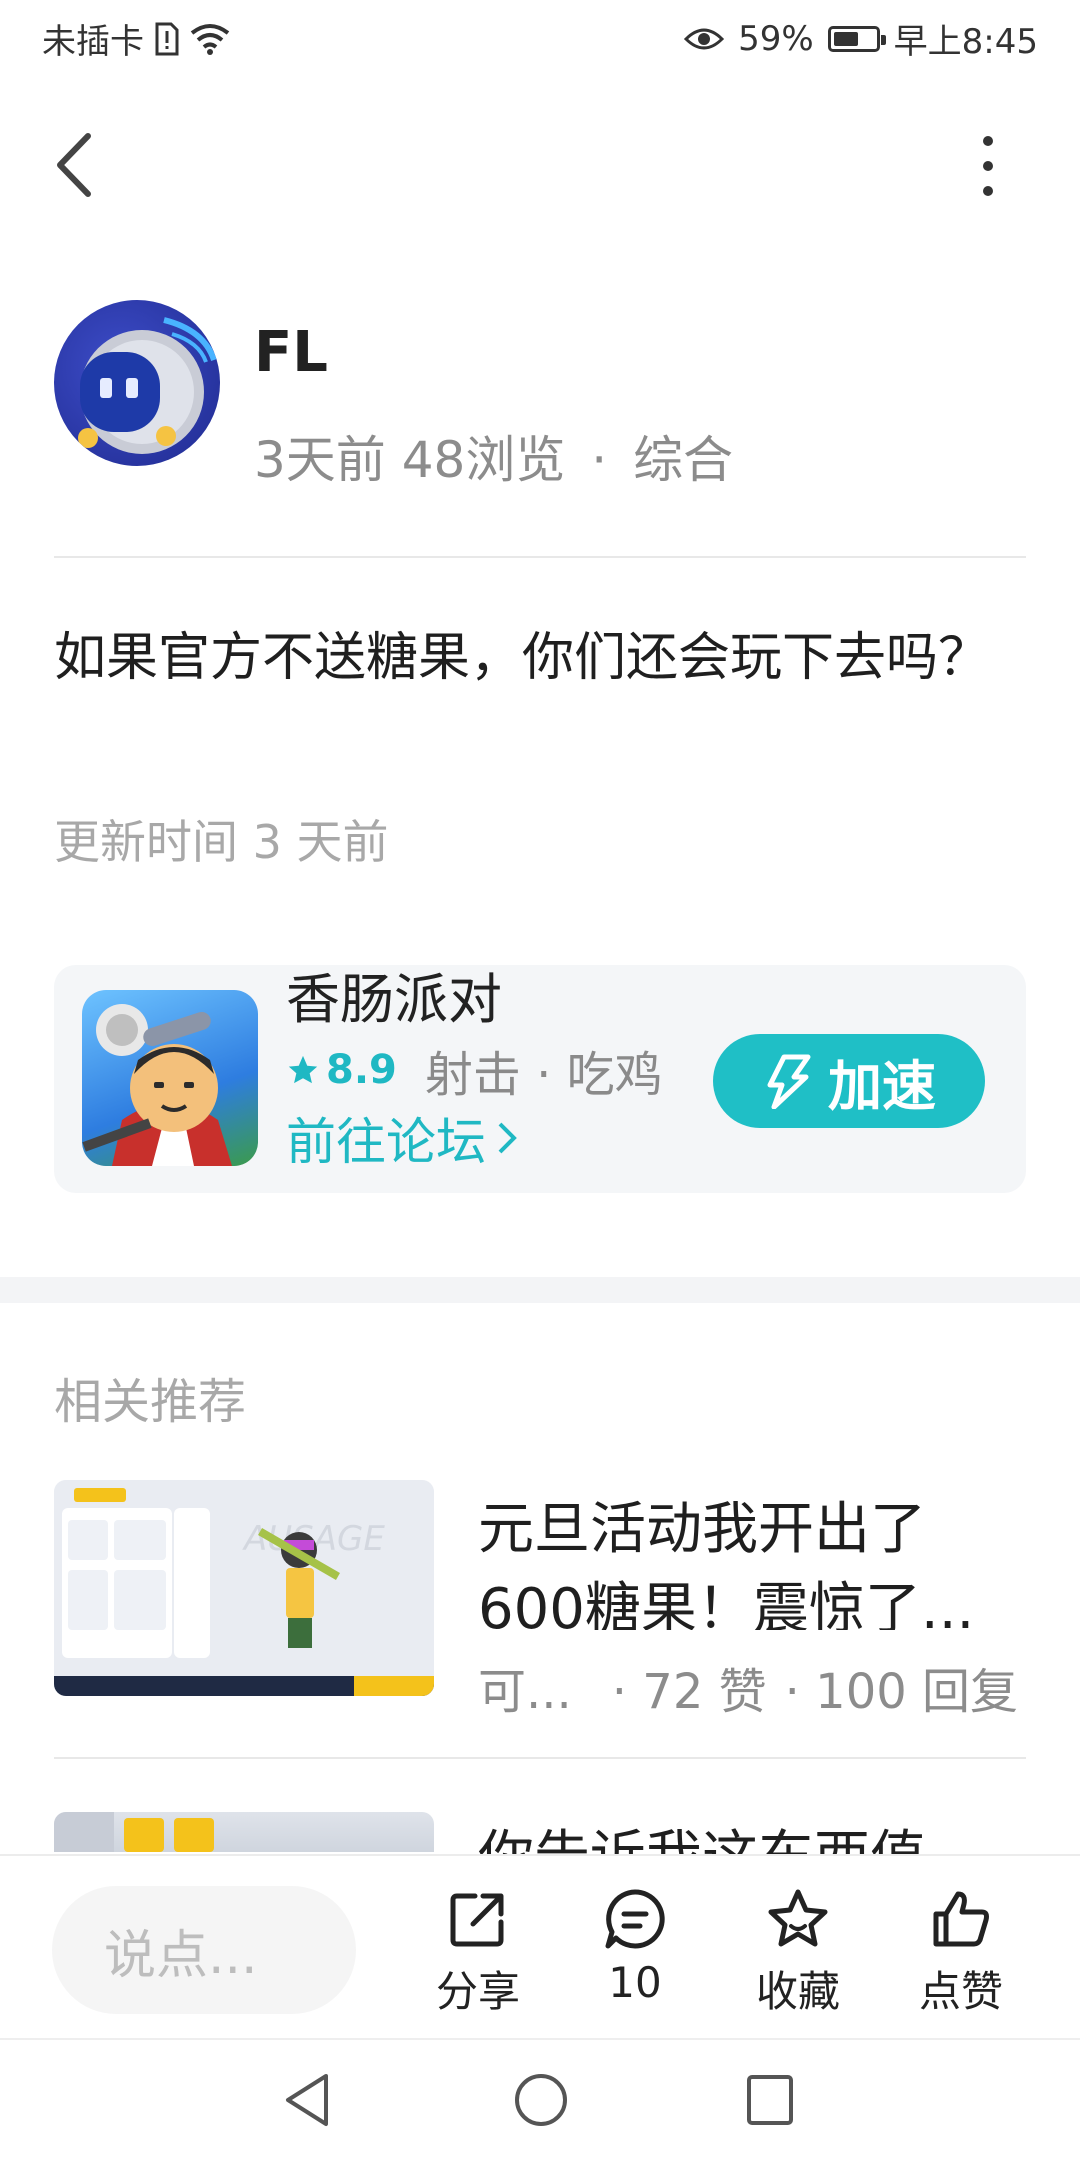  I want to click on battery-icon, so click(856, 38).